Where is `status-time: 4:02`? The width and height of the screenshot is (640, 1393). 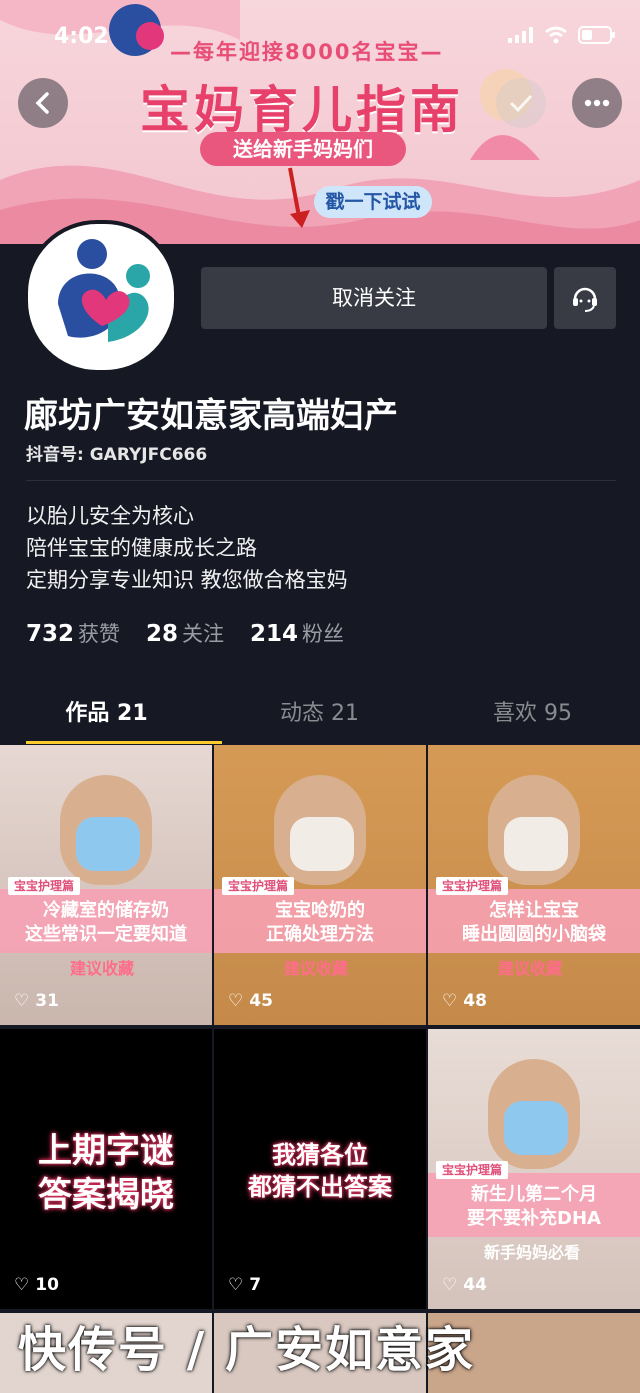
status-time: 4:02 is located at coordinates (81, 36).